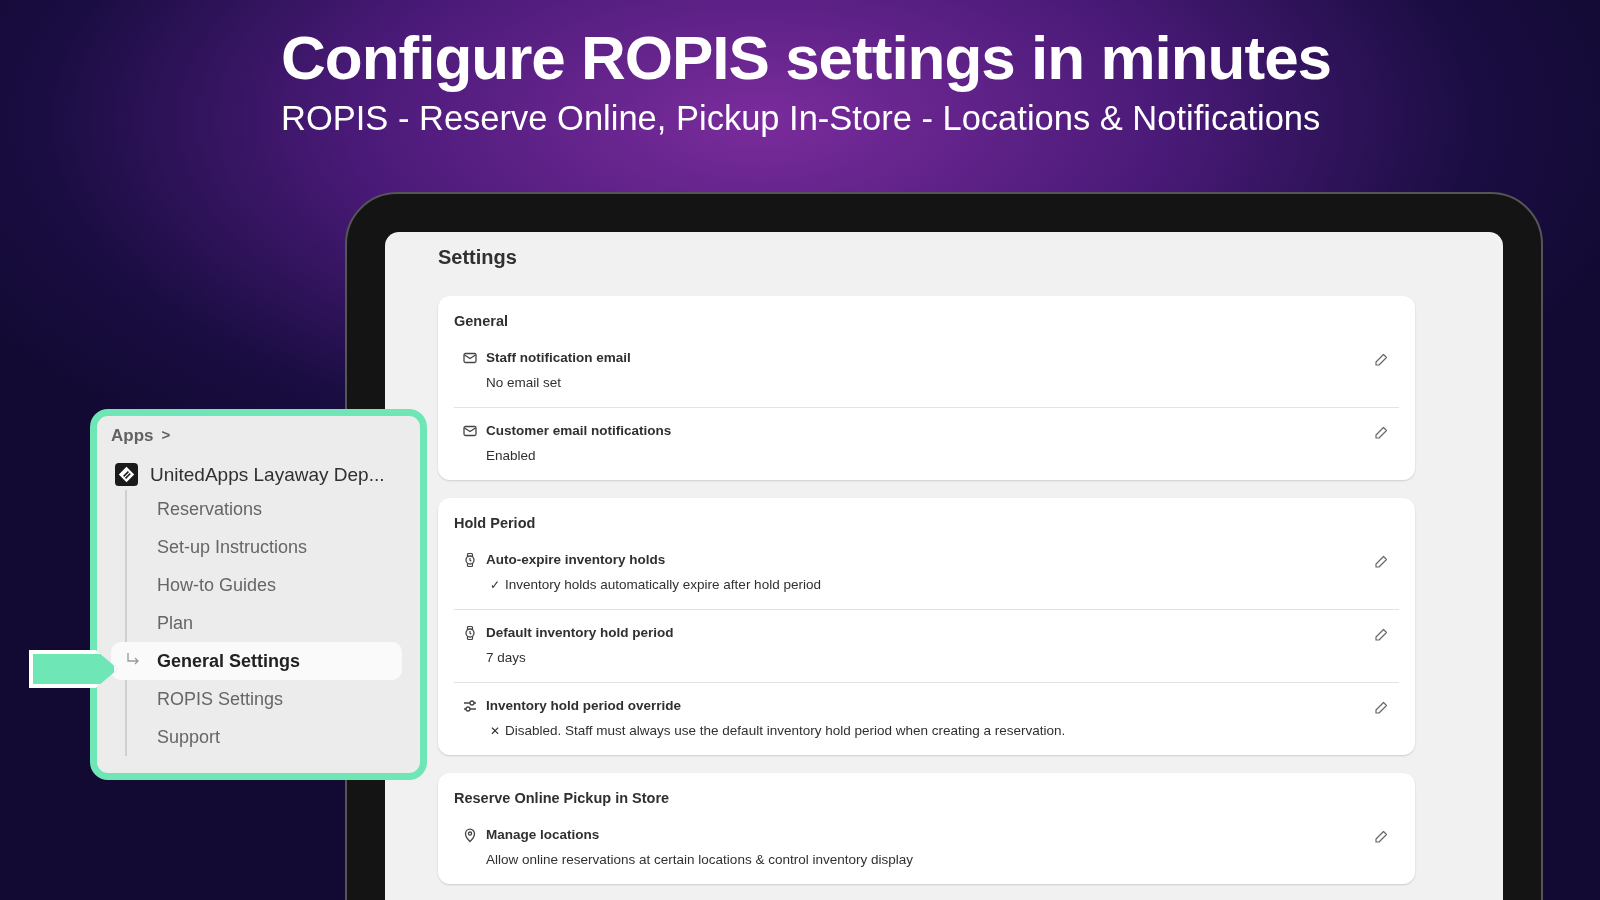 This screenshot has height=900, width=1600. What do you see at coordinates (495, 730) in the screenshot?
I see `status-mark-icon: ✕` at bounding box center [495, 730].